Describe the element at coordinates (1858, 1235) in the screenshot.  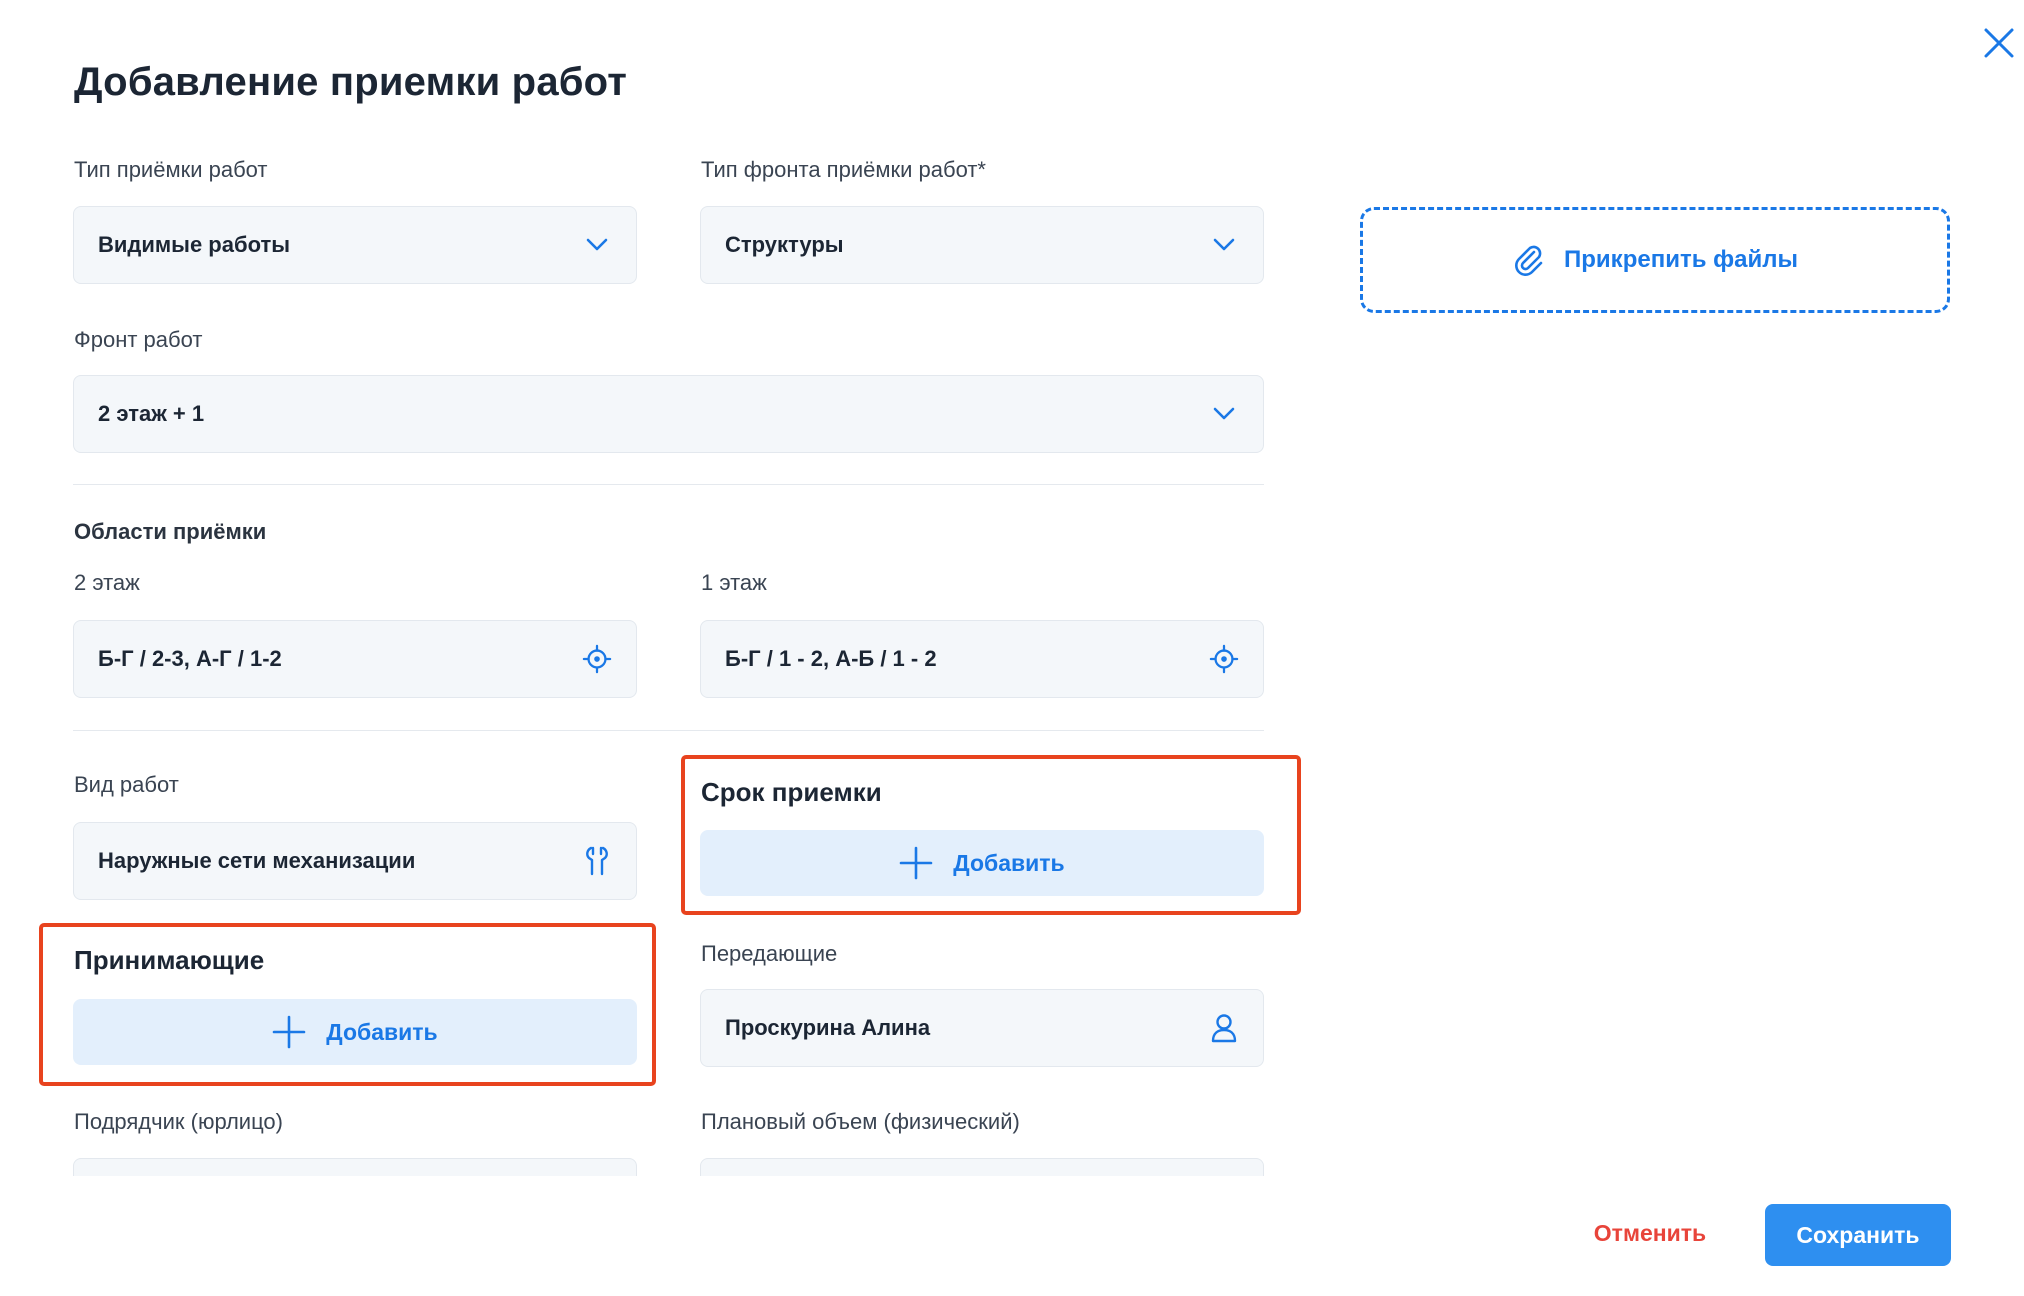
I see `save-button: Сохранить` at that location.